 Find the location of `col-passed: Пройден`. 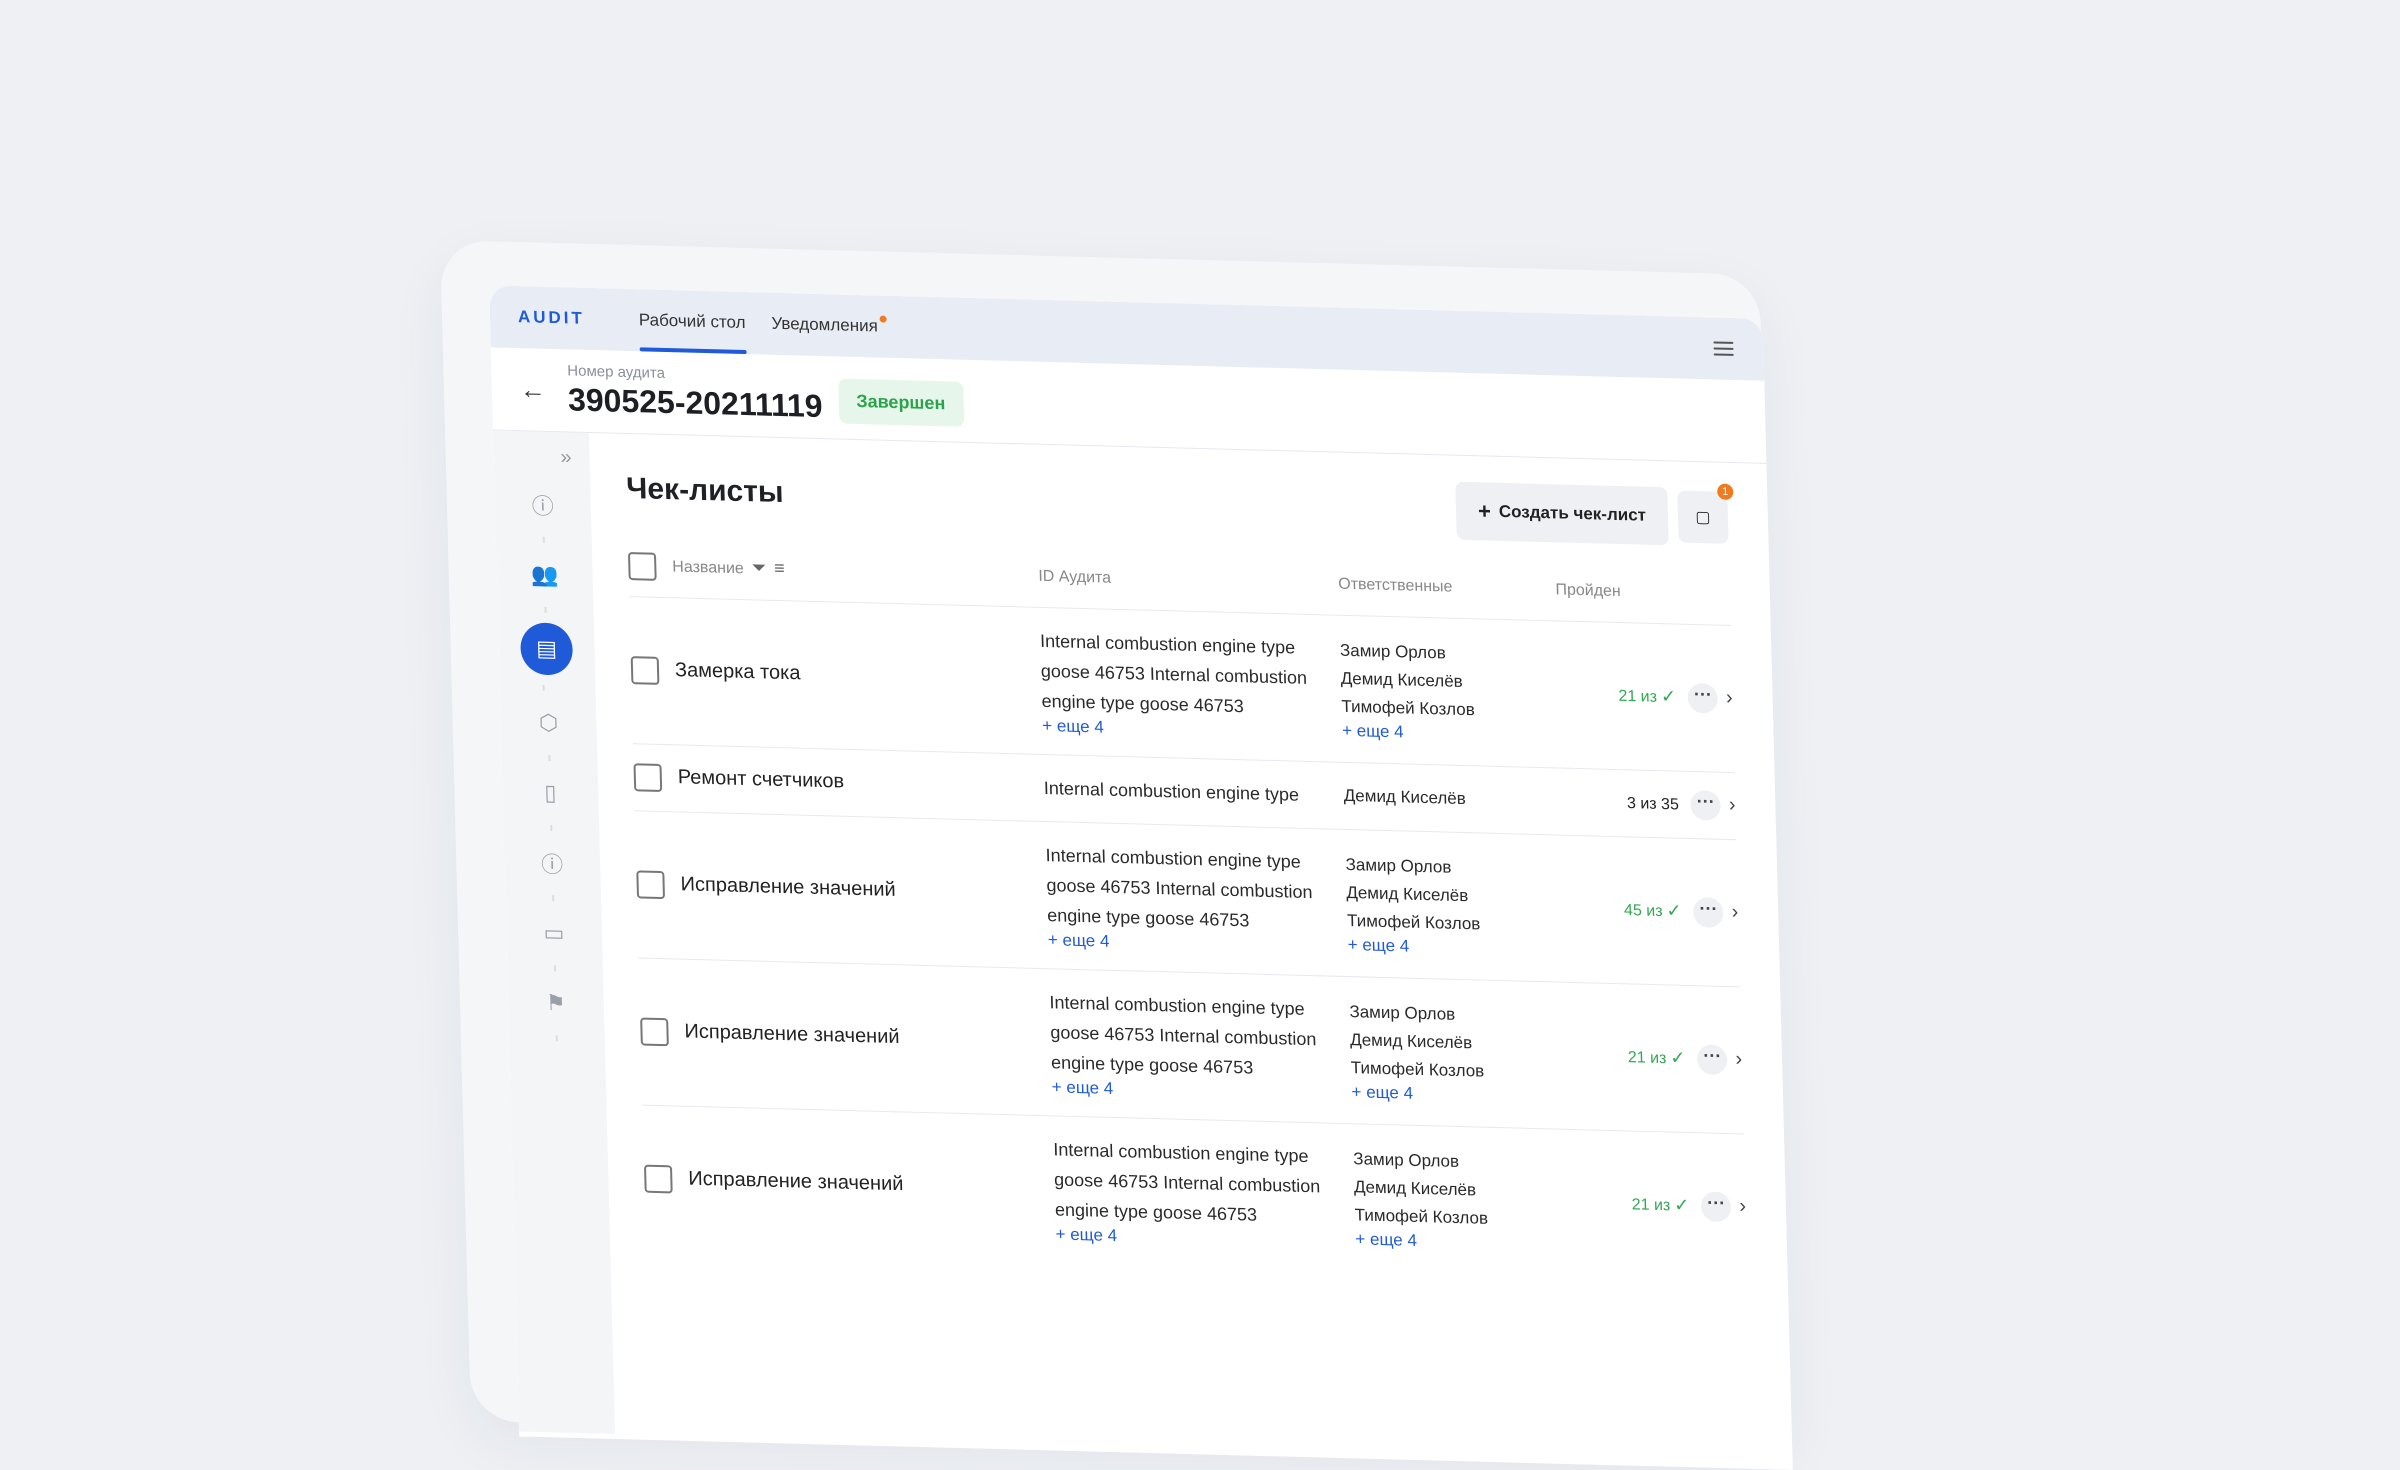

col-passed: Пройден is located at coordinates (1588, 591).